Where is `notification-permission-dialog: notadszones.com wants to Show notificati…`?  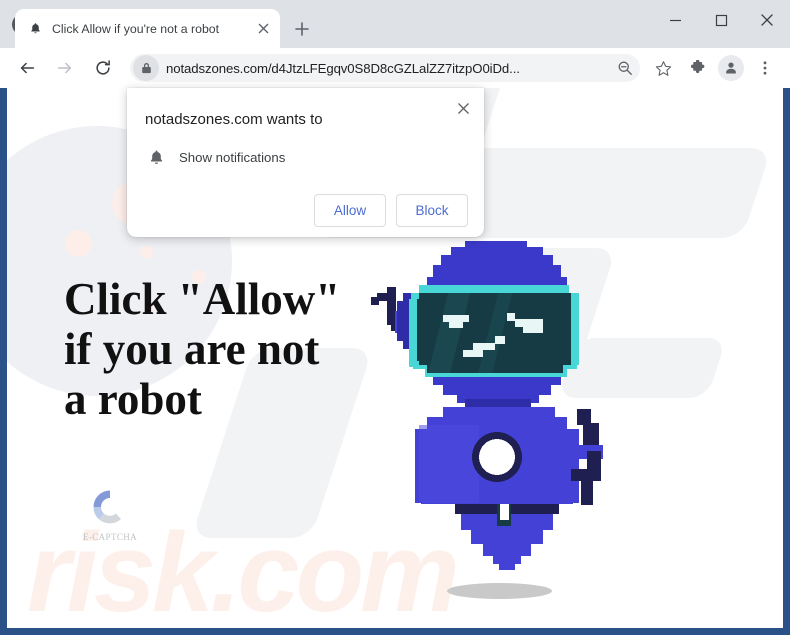 notification-permission-dialog: notadszones.com wants to Show notificati… is located at coordinates (305, 162).